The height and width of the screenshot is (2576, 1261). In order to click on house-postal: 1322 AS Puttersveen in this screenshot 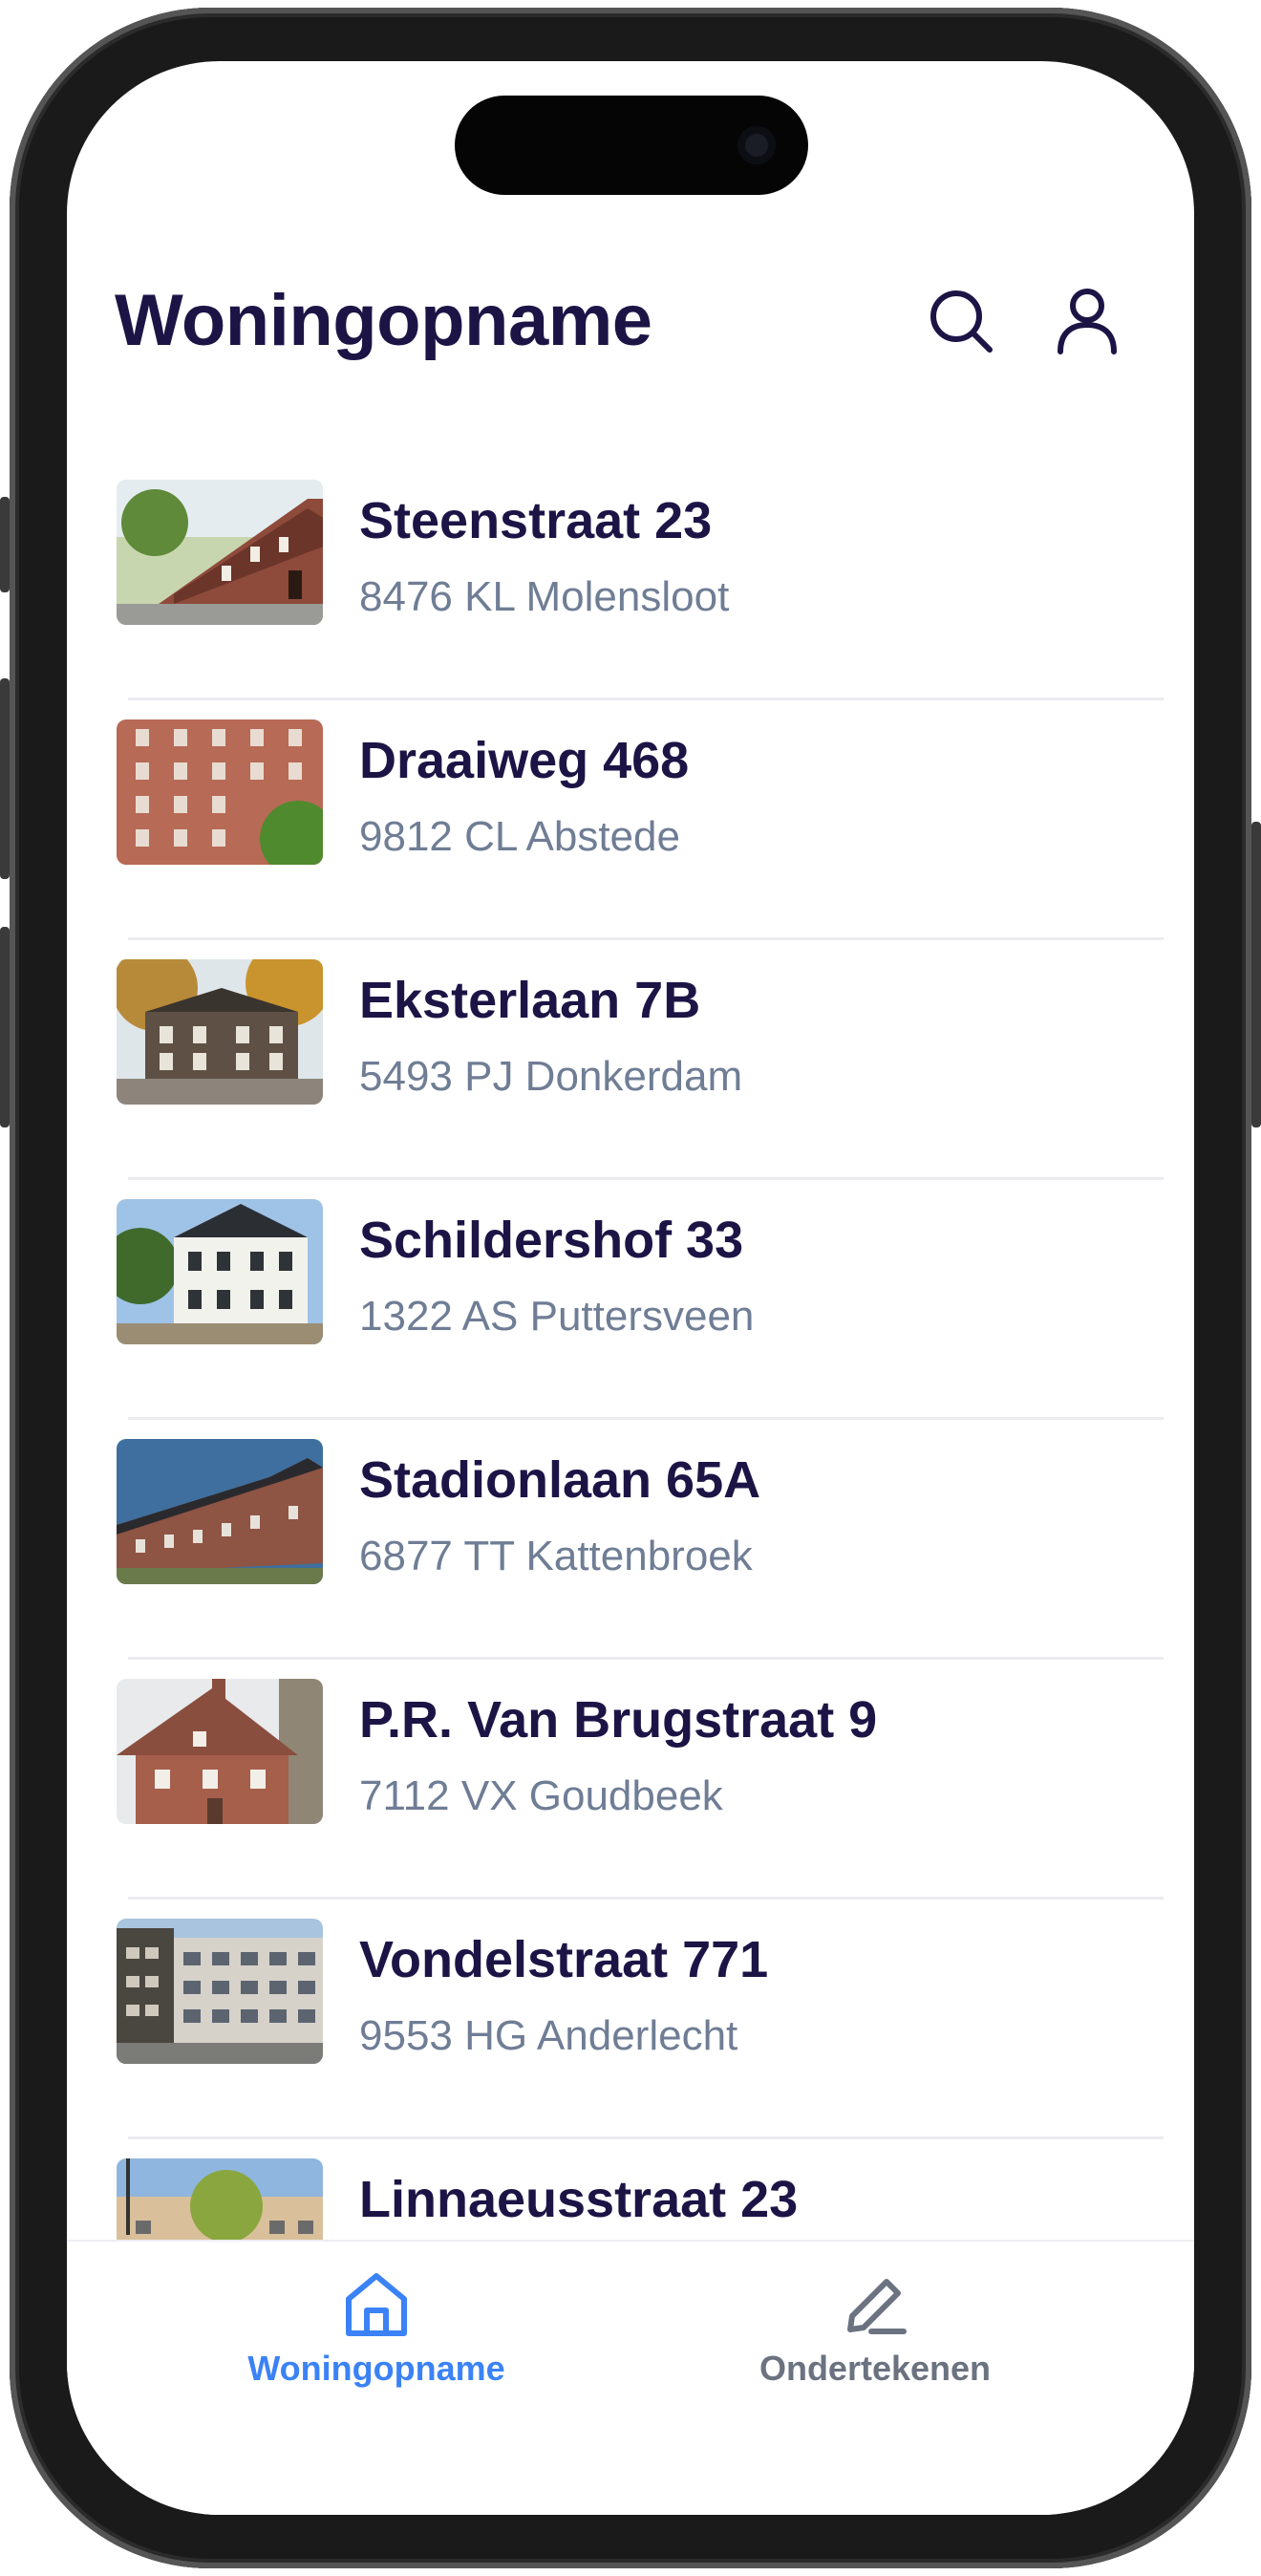, I will do `click(557, 1316)`.